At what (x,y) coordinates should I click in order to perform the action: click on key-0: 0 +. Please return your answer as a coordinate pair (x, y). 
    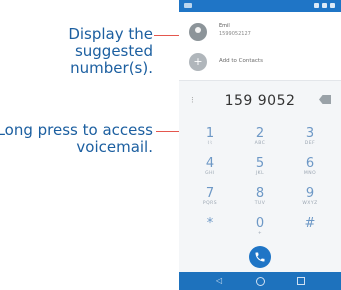
    Looking at the image, I should click on (260, 230).